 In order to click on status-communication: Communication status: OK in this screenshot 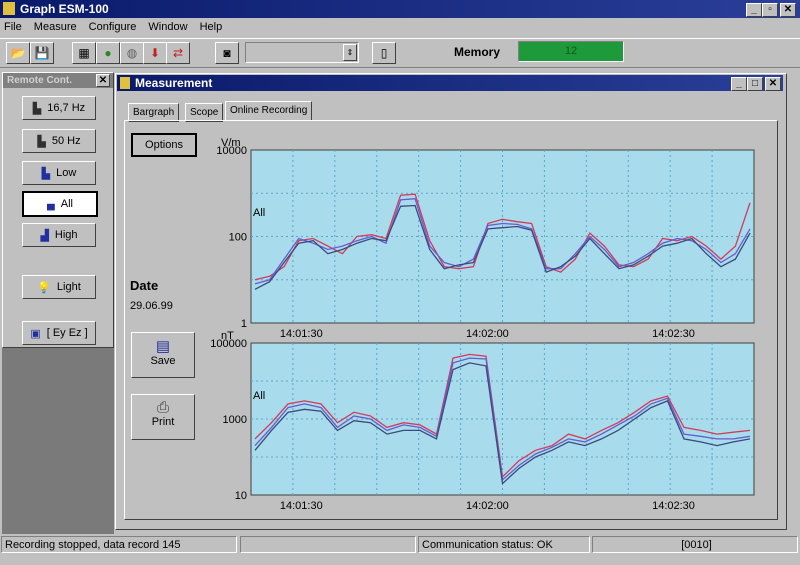, I will do `click(504, 544)`.